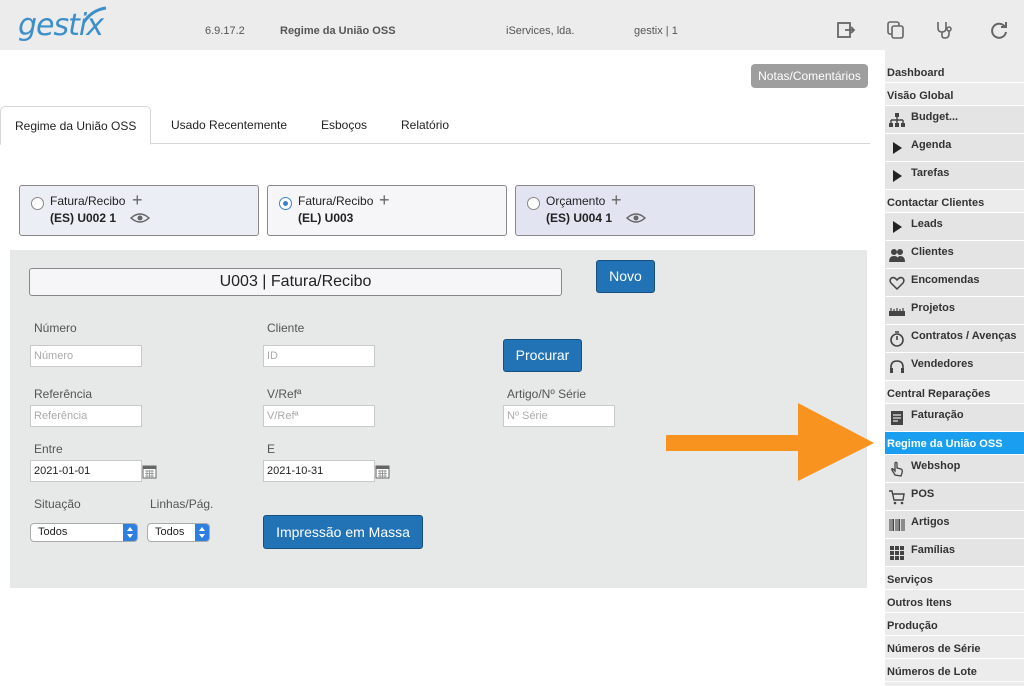 Image resolution: width=1024 pixels, height=686 pixels. What do you see at coordinates (425, 125) in the screenshot?
I see `tab-relatorio: Relatório` at bounding box center [425, 125].